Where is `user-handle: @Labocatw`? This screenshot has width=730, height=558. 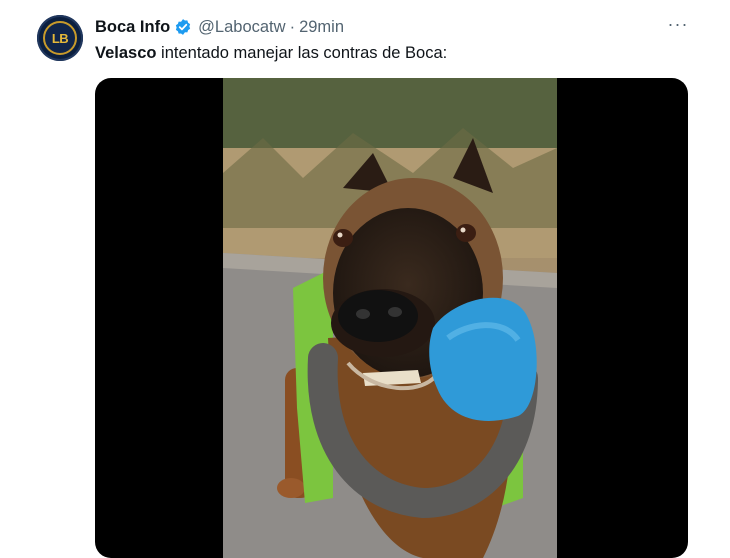
user-handle: @Labocatw is located at coordinates (241, 27).